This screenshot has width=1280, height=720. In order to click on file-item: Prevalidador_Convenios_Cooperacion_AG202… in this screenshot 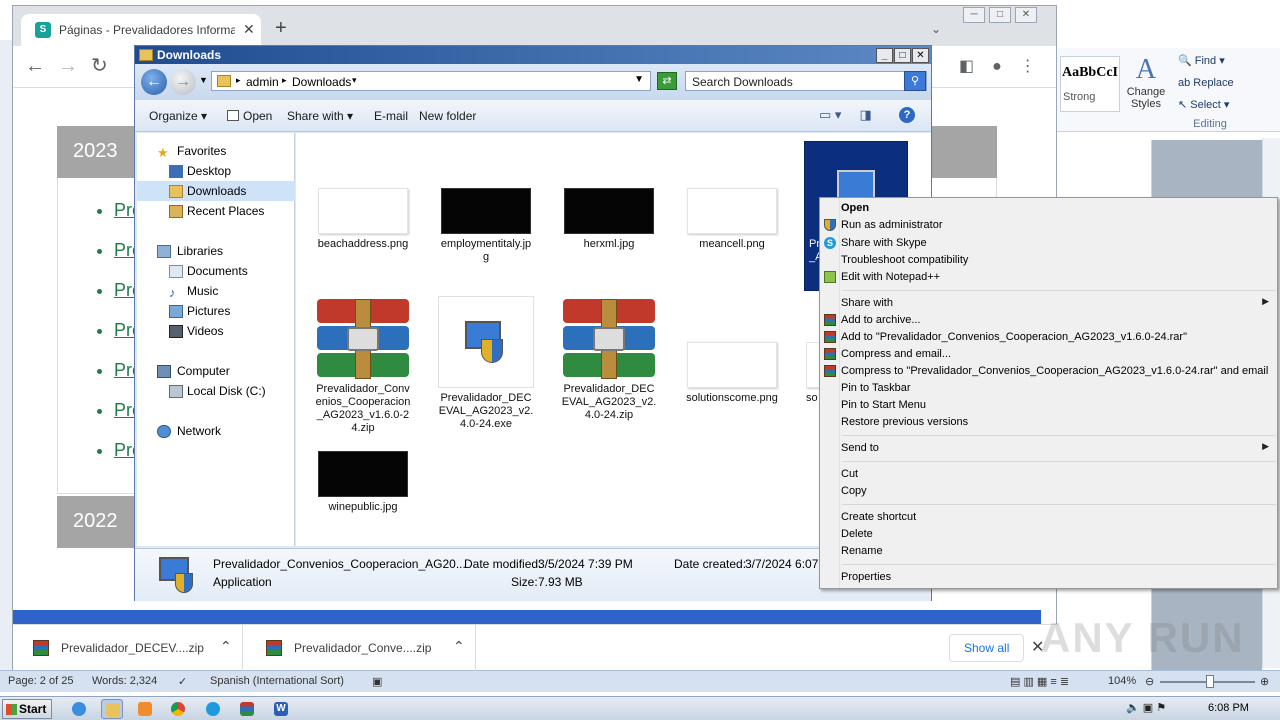, I will do `click(363, 367)`.